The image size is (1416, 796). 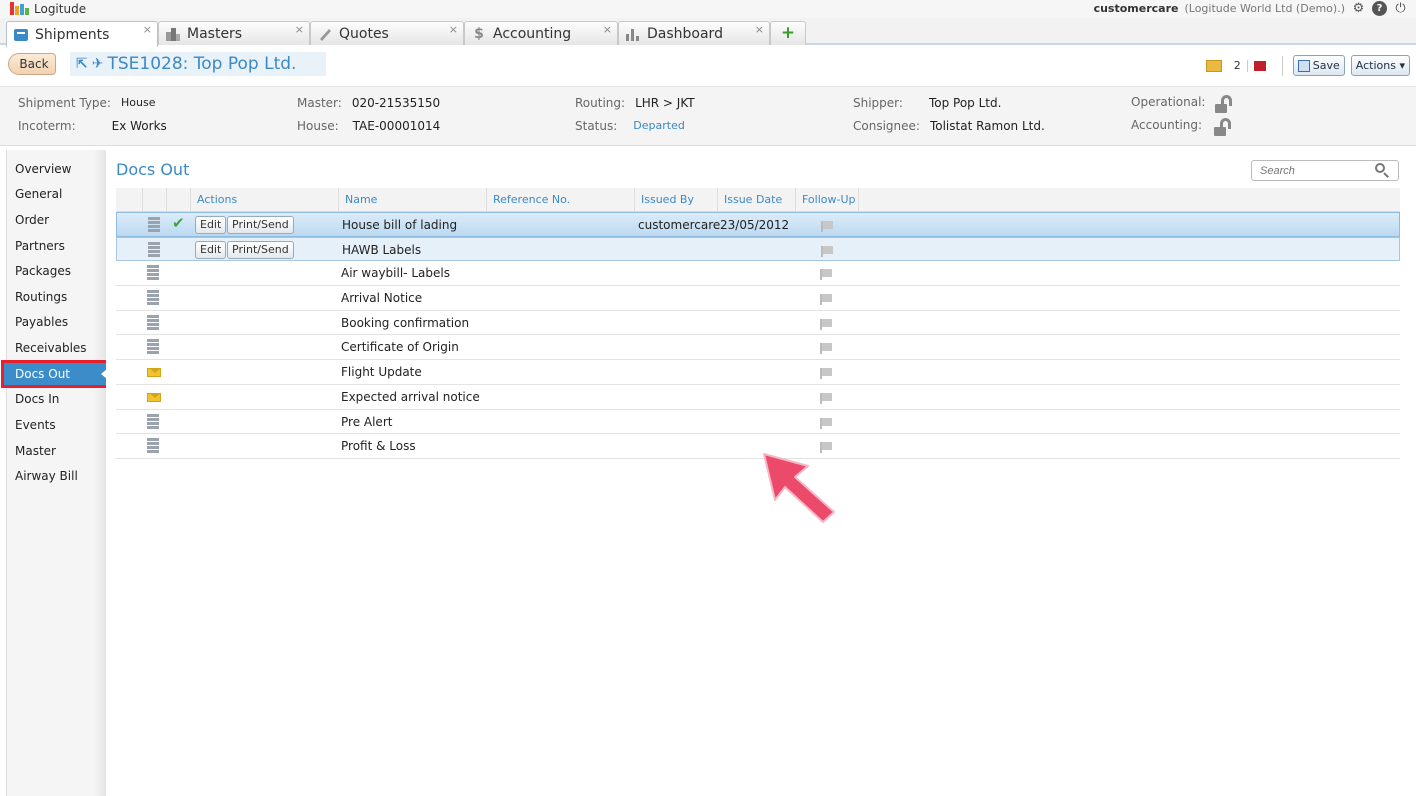 What do you see at coordinates (154, 200) in the screenshot?
I see `col-icon` at bounding box center [154, 200].